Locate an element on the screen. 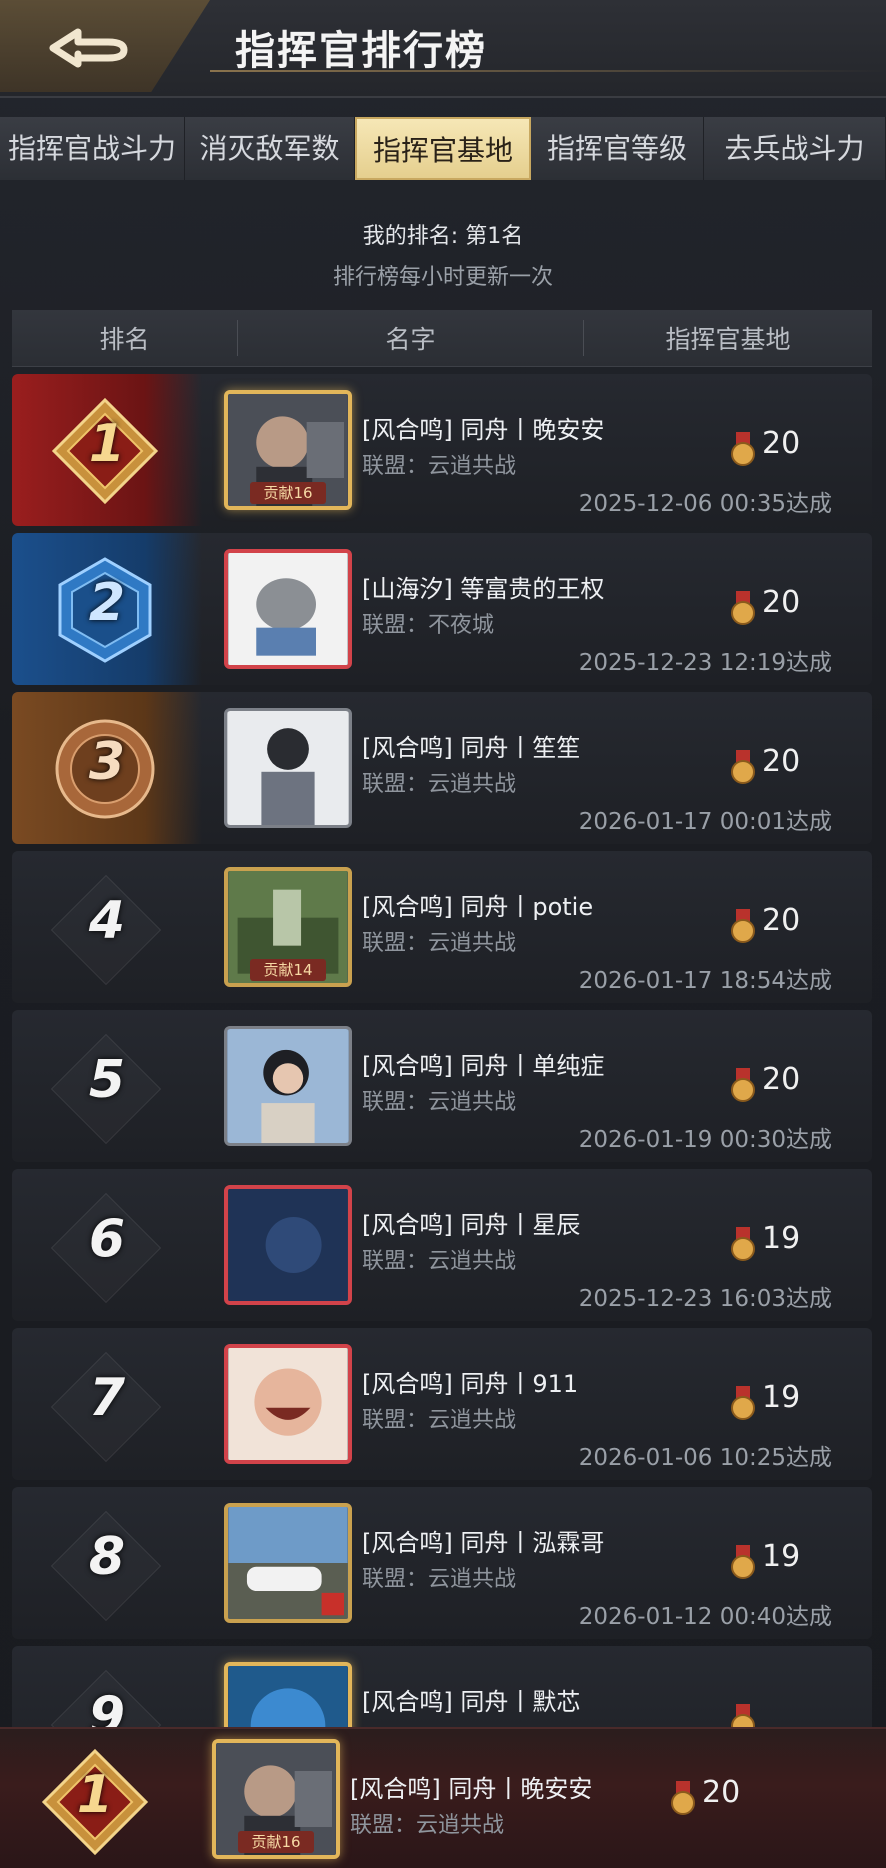  page-title: 指挥官排行榜 is located at coordinates (361, 51).